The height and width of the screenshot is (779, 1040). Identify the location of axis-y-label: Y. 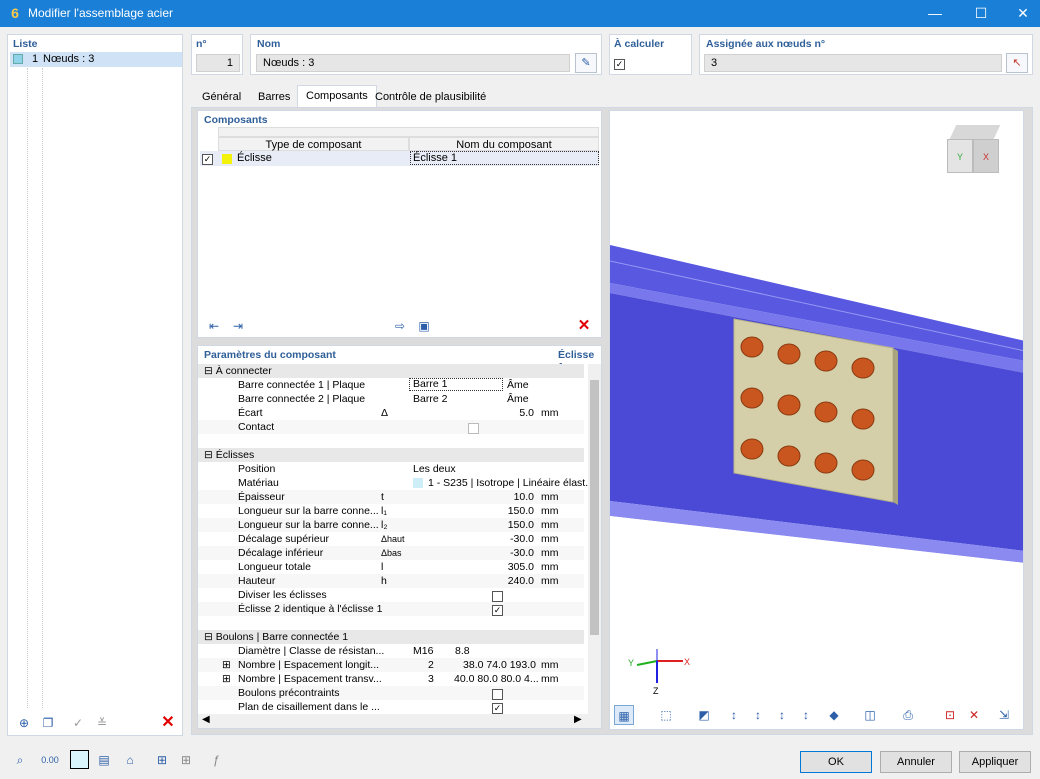
(631, 663).